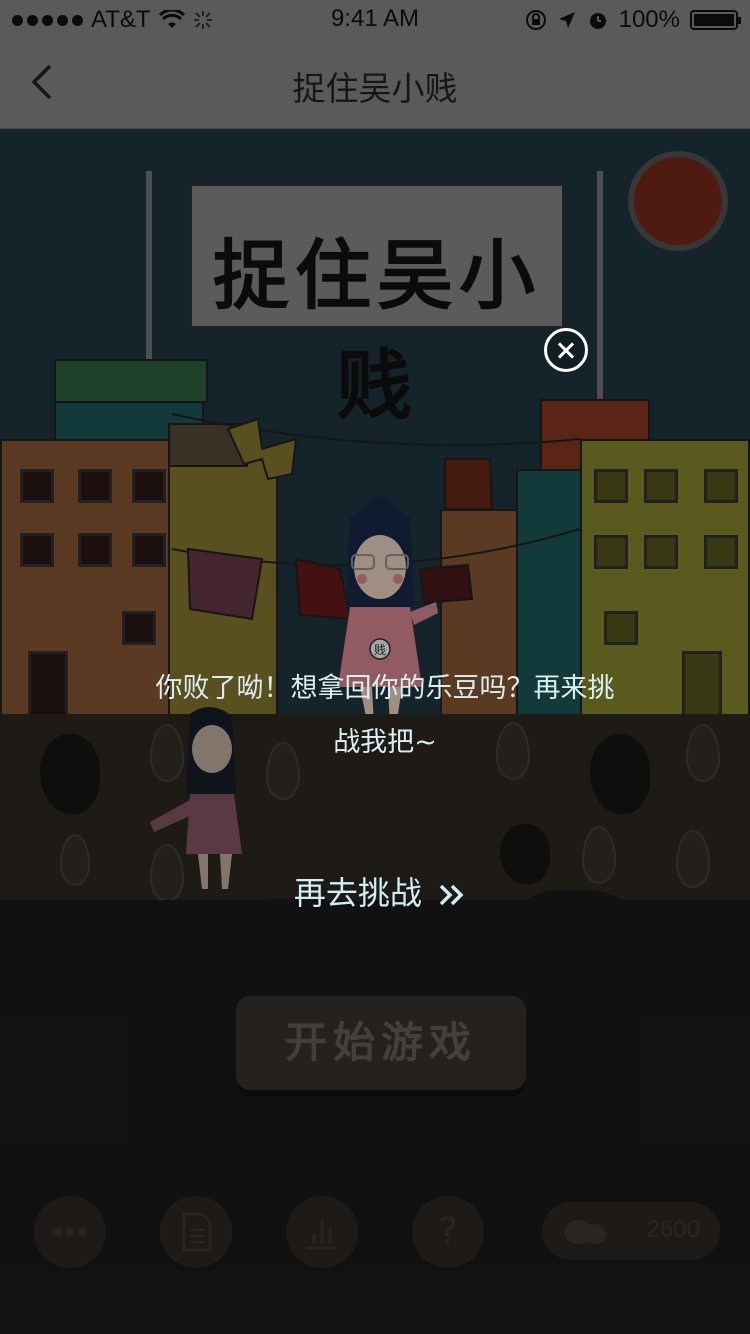  Describe the element at coordinates (375, 88) in the screenshot. I see `page-title: 捉住吴小贱` at that location.